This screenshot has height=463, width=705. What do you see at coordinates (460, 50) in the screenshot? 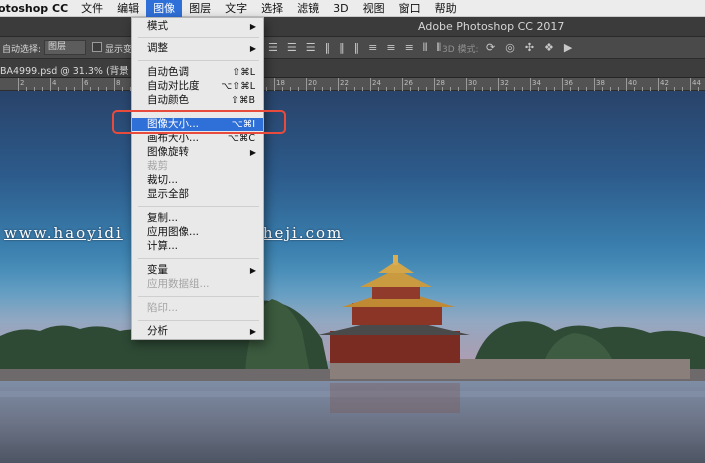
I see `3d-mode-label: 3D 模式:` at bounding box center [460, 50].